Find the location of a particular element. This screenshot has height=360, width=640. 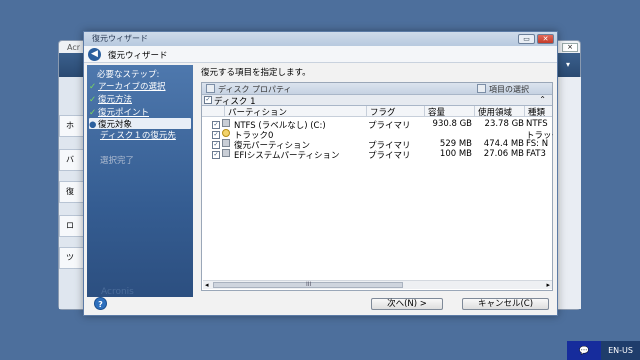

step-restore-method: ✓ 復元方法 is located at coordinates (140, 99).